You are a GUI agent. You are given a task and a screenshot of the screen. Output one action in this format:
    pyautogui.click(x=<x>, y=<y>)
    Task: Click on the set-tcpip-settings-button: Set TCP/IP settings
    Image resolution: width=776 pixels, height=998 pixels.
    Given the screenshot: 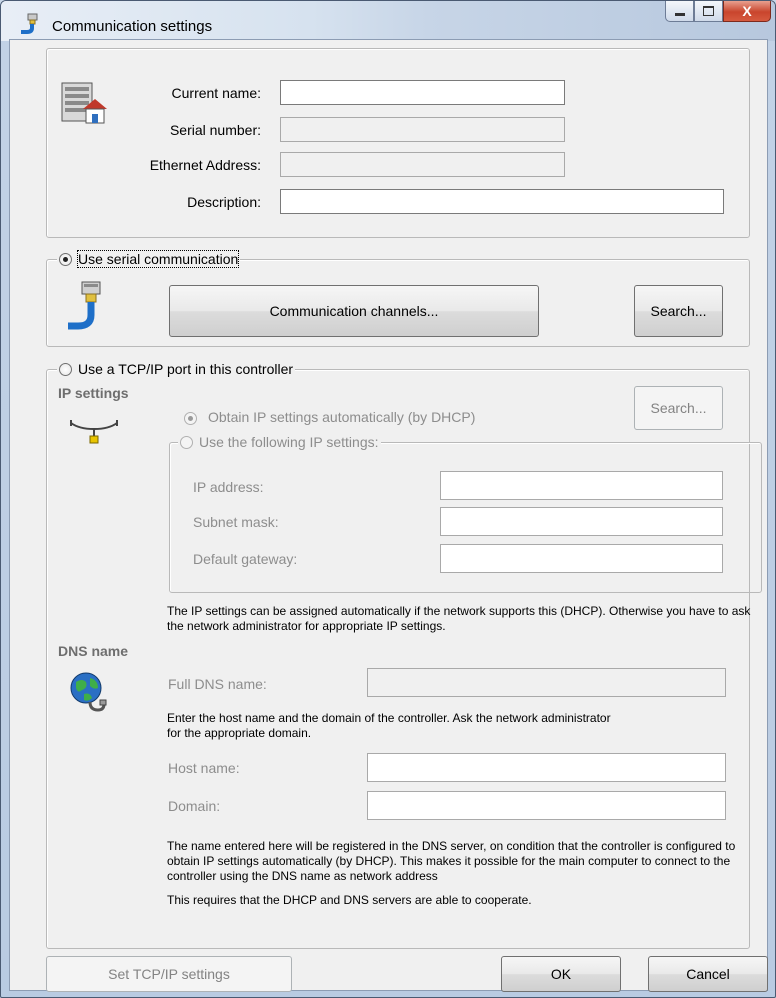 What is the action you would take?
    pyautogui.click(x=169, y=974)
    